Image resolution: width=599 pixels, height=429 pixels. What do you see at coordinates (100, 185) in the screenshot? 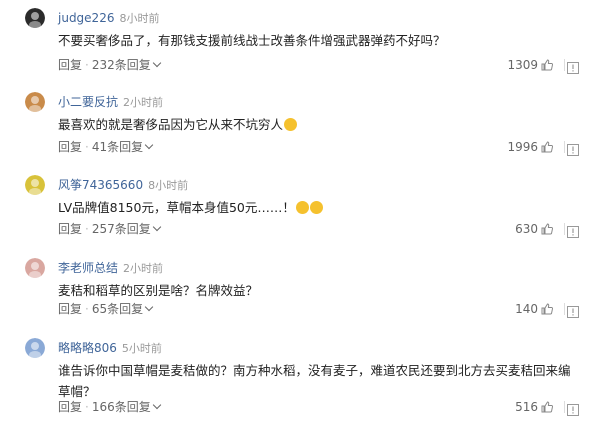
I see `username-link: 风筝74365660` at bounding box center [100, 185].